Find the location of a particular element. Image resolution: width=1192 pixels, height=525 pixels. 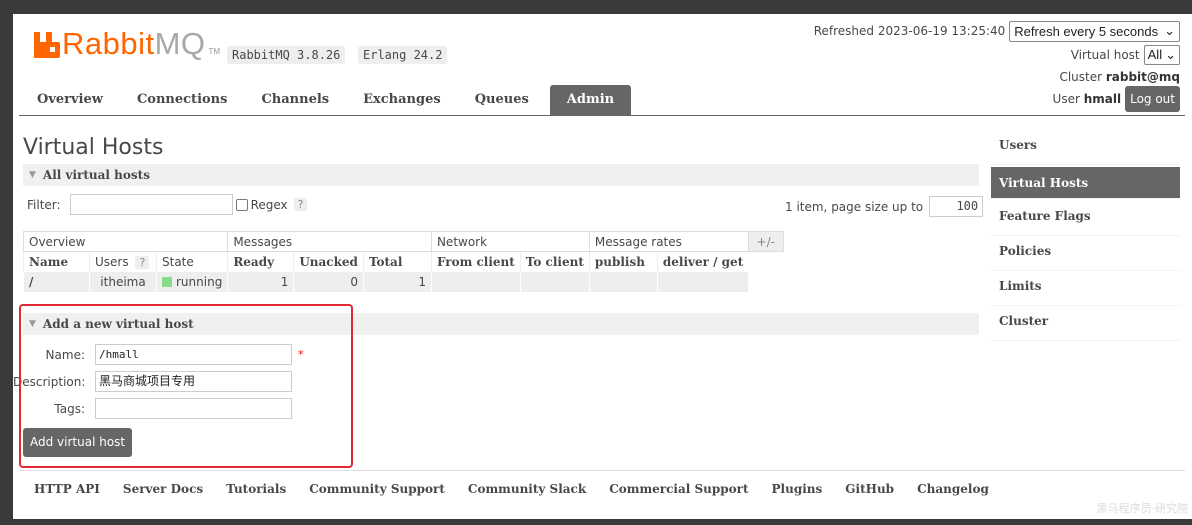

running-status-icon is located at coordinates (167, 281).